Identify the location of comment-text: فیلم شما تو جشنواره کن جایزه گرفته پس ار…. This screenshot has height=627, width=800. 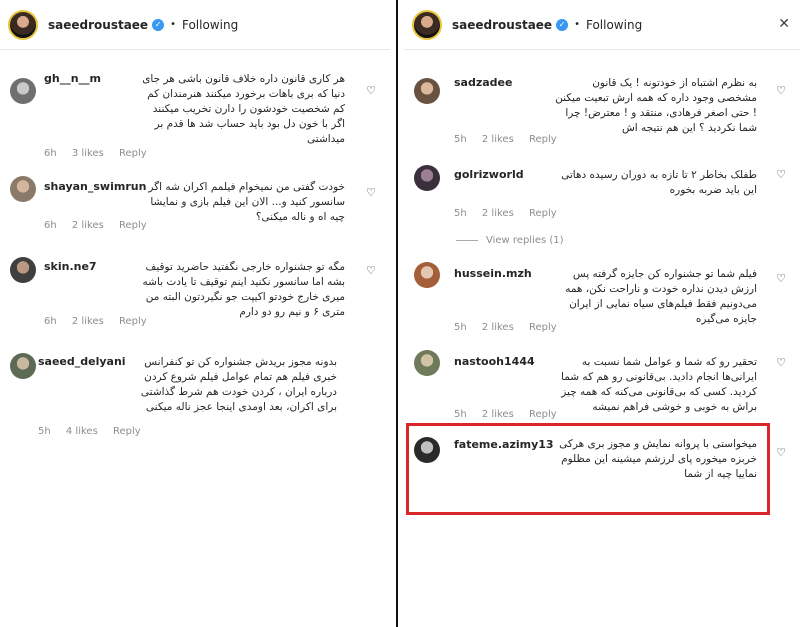
(661, 296).